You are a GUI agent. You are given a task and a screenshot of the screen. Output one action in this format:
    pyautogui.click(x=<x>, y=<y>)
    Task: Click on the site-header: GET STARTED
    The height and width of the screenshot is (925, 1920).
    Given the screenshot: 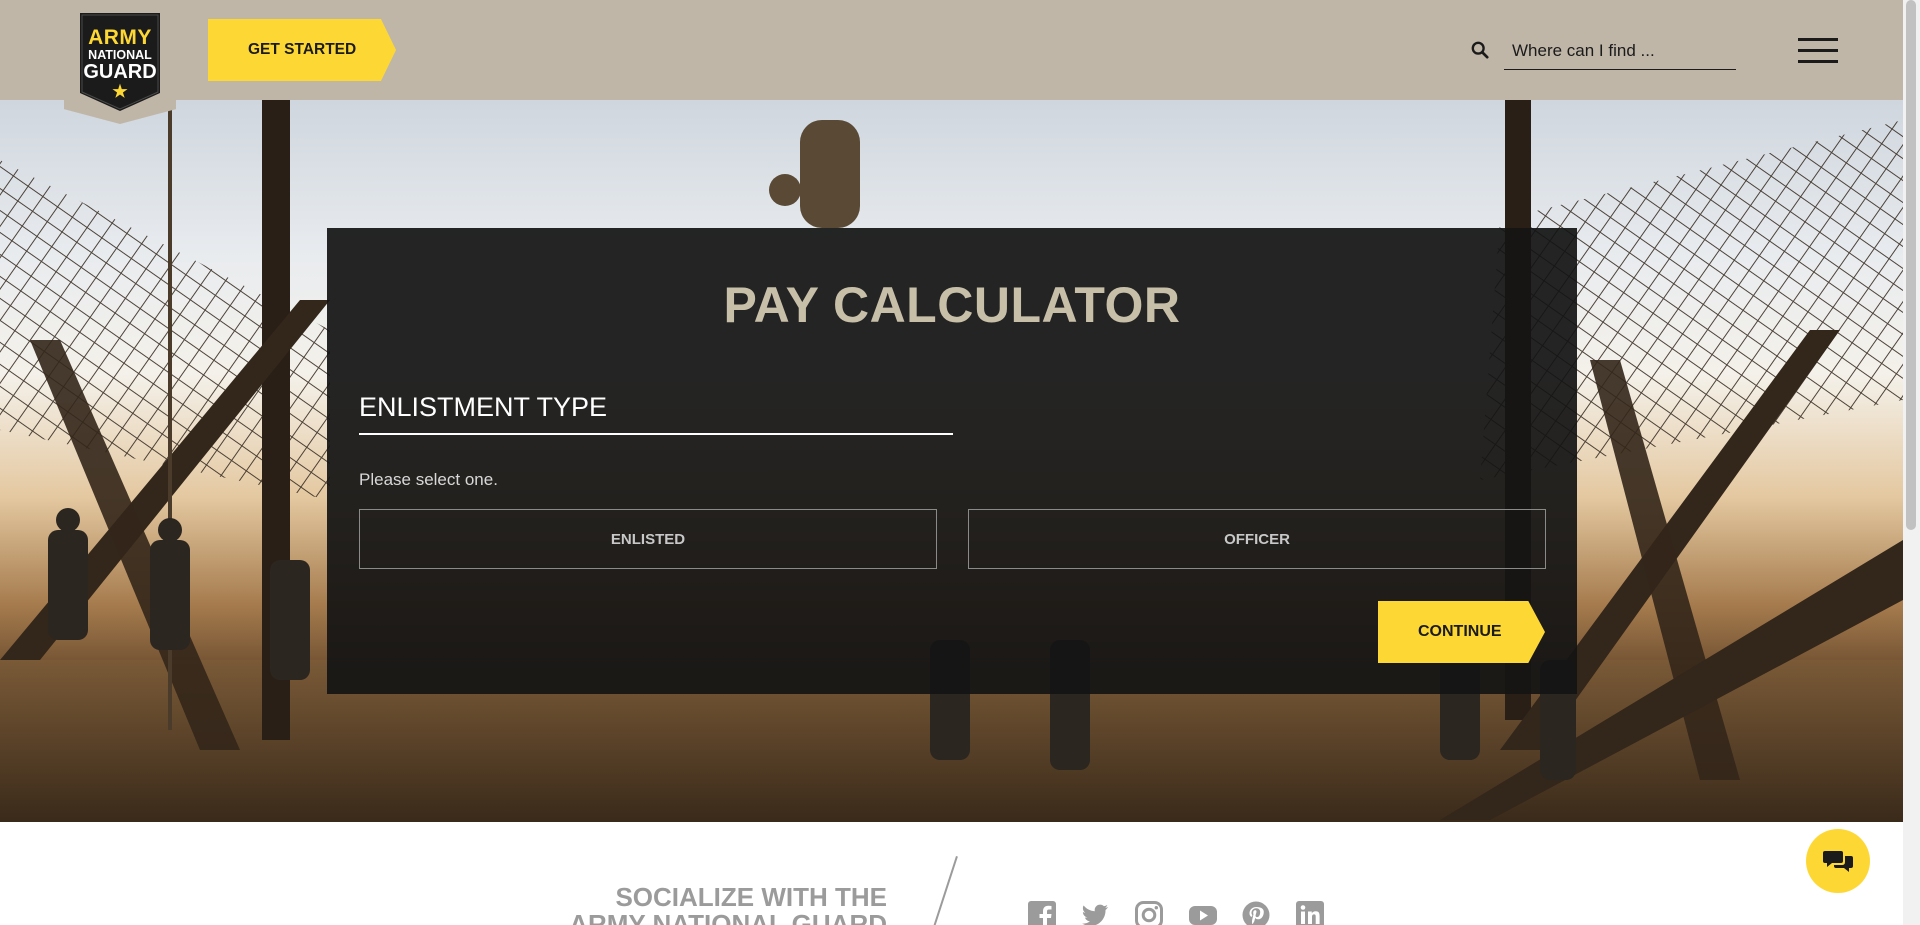 What is the action you would take?
    pyautogui.click(x=951, y=50)
    